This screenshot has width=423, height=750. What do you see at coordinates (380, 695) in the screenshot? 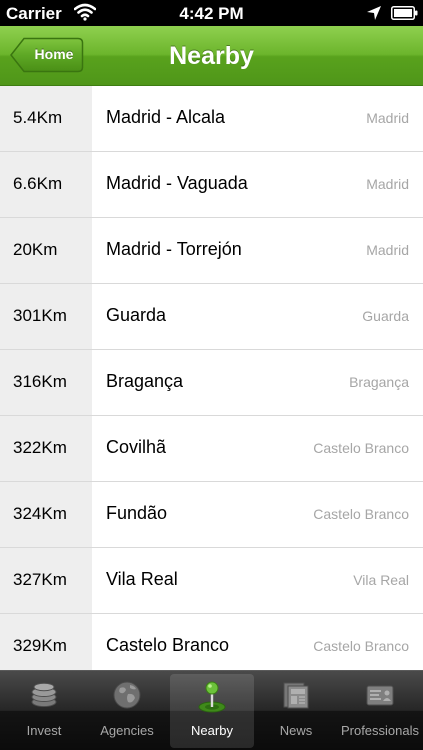
I see `id-card-icon` at bounding box center [380, 695].